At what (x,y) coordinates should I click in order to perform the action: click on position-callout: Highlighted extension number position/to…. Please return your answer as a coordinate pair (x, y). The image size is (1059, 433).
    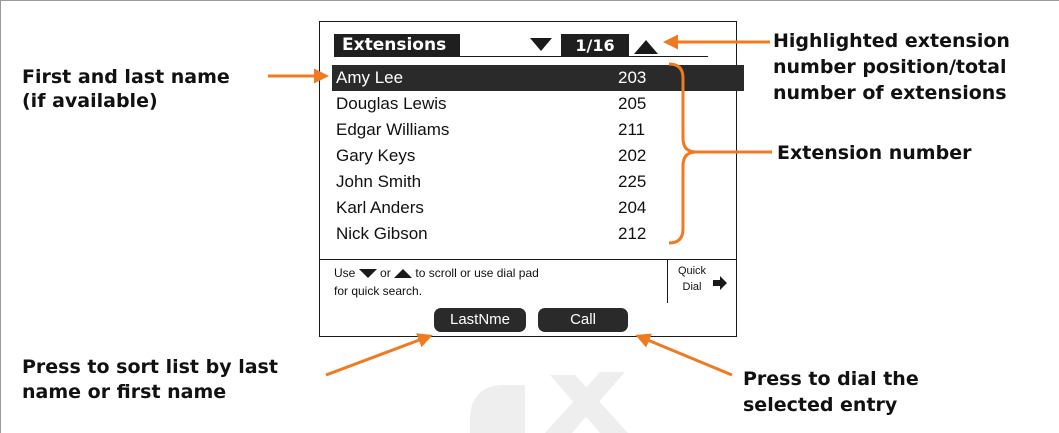
    Looking at the image, I should click on (891, 67).